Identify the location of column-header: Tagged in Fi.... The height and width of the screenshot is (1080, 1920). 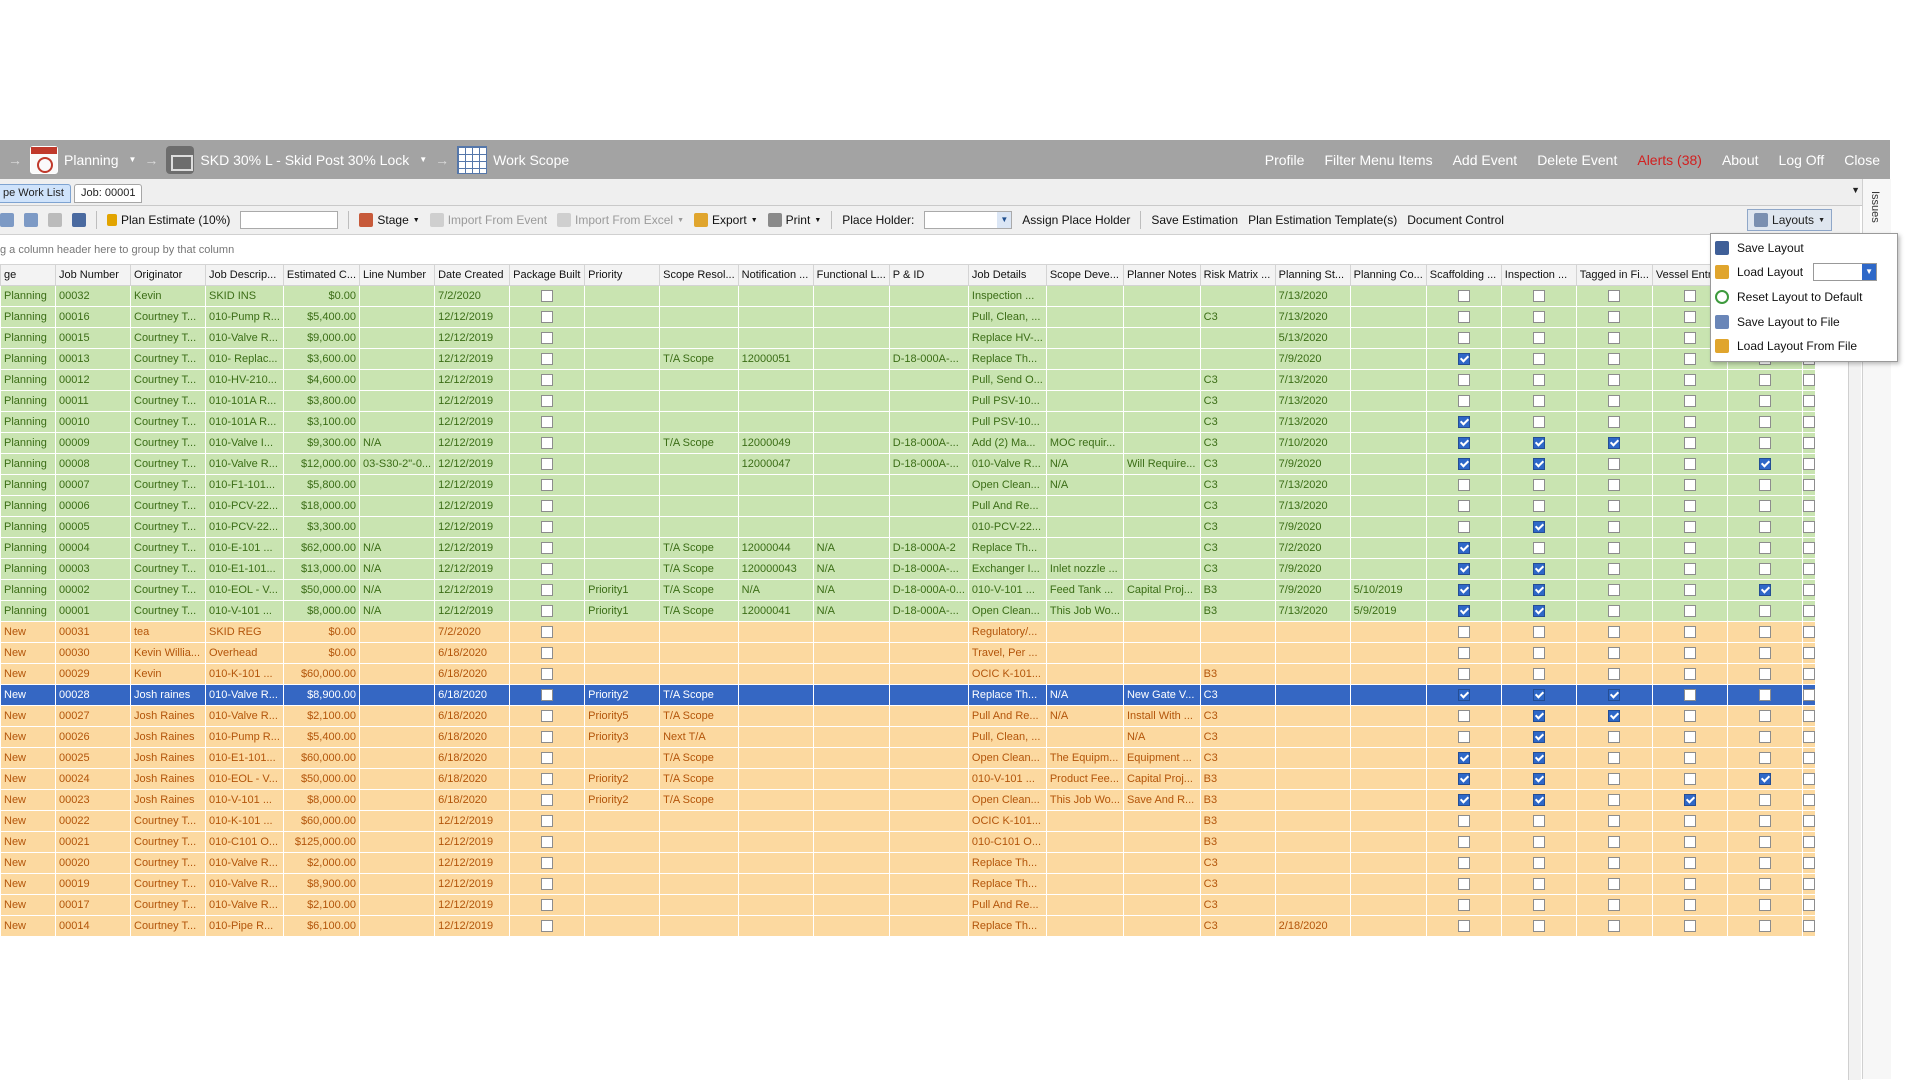
(1614, 275).